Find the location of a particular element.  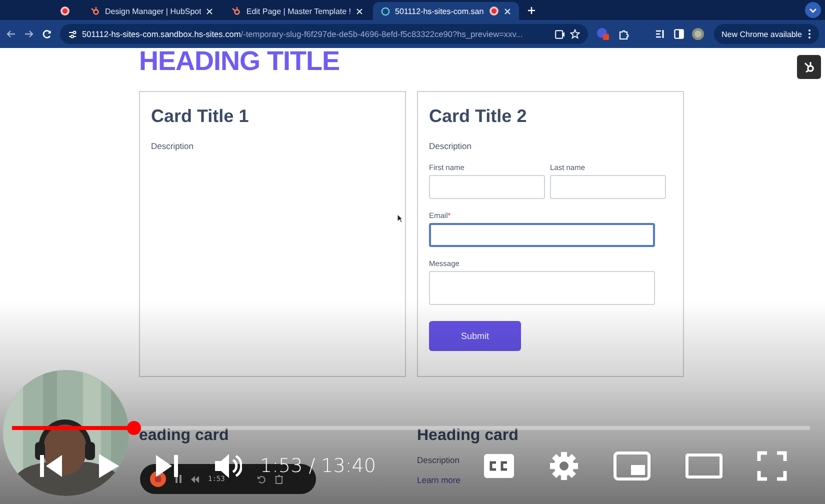

site-settings-icon is located at coordinates (72, 34).